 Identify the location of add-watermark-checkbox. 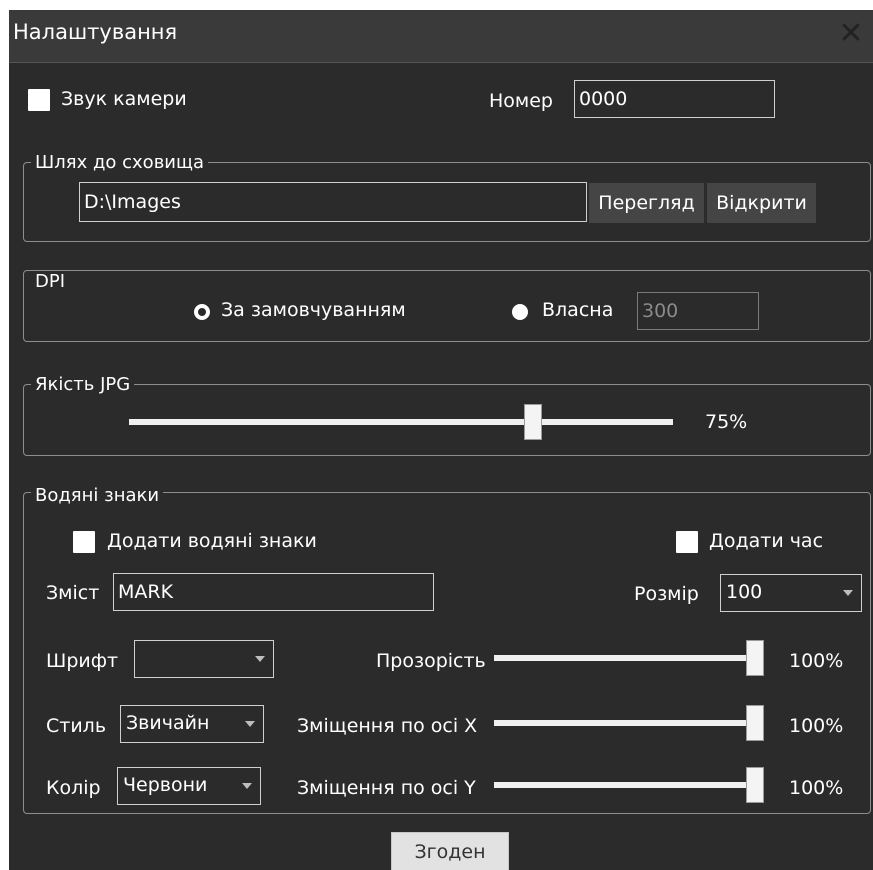
(84, 542).